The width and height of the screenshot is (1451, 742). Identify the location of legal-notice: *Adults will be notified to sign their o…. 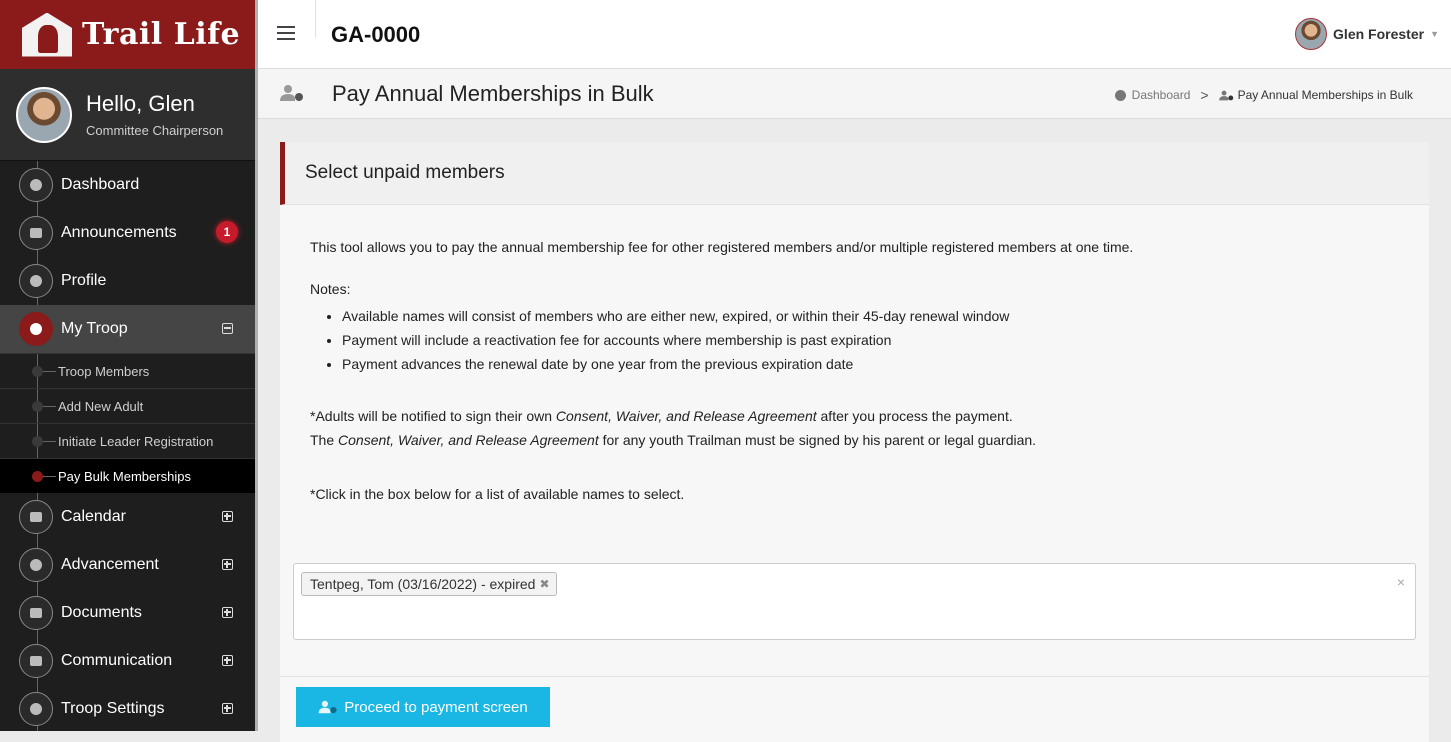
(673, 428).